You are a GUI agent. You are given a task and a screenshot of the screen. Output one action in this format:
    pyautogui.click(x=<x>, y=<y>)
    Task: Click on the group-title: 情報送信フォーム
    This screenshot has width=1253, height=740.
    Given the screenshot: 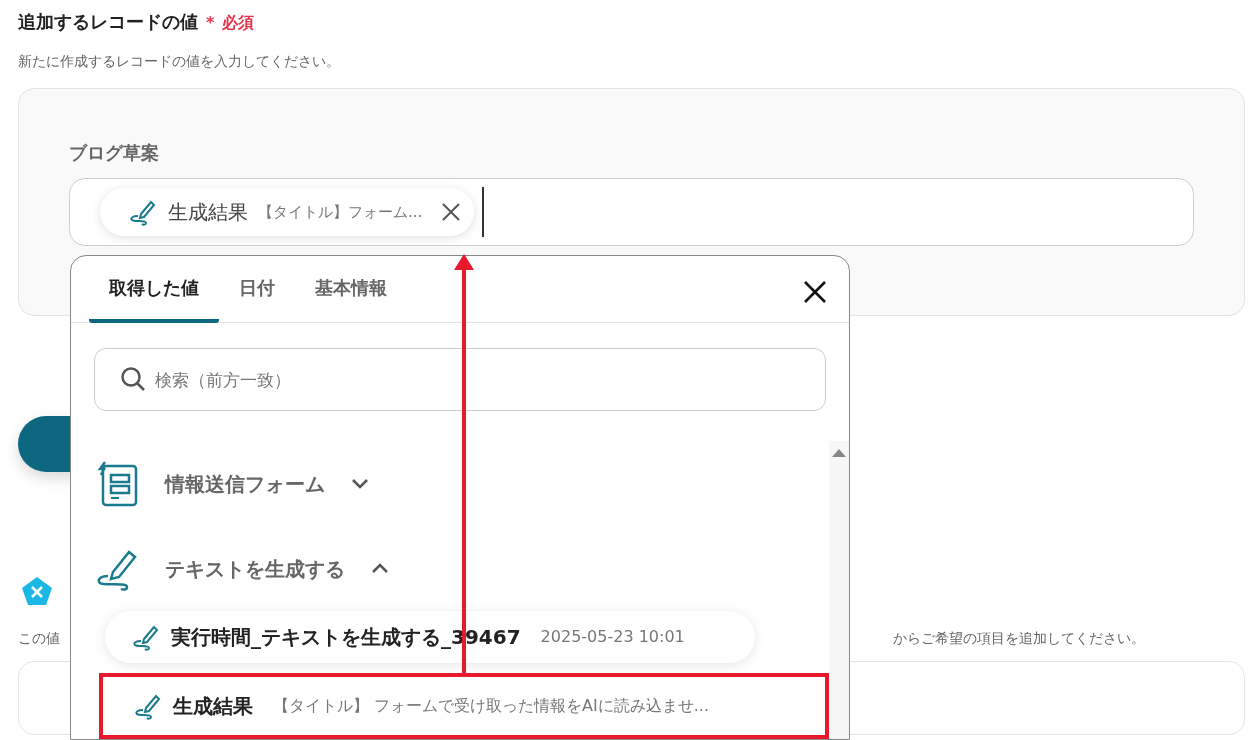 What is the action you would take?
    pyautogui.click(x=245, y=483)
    